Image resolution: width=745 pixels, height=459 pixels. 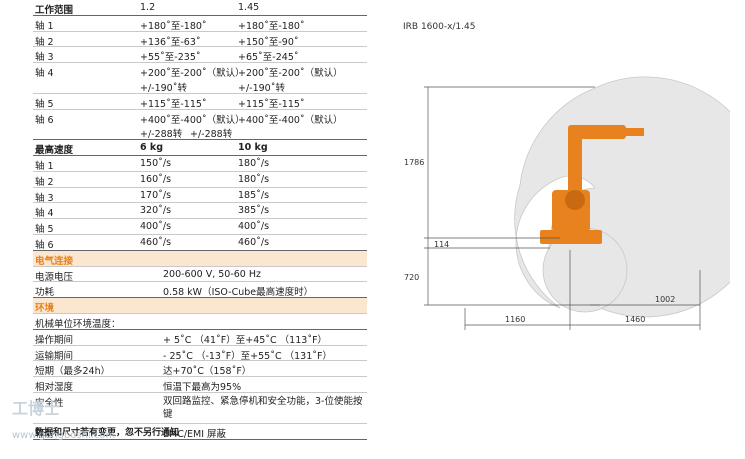 What do you see at coordinates (515, 319) in the screenshot?
I see `dim-left: 1160` at bounding box center [515, 319].